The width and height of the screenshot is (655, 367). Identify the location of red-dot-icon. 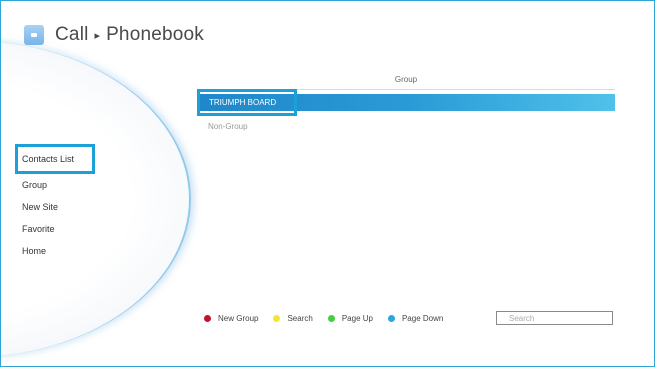
(207, 318).